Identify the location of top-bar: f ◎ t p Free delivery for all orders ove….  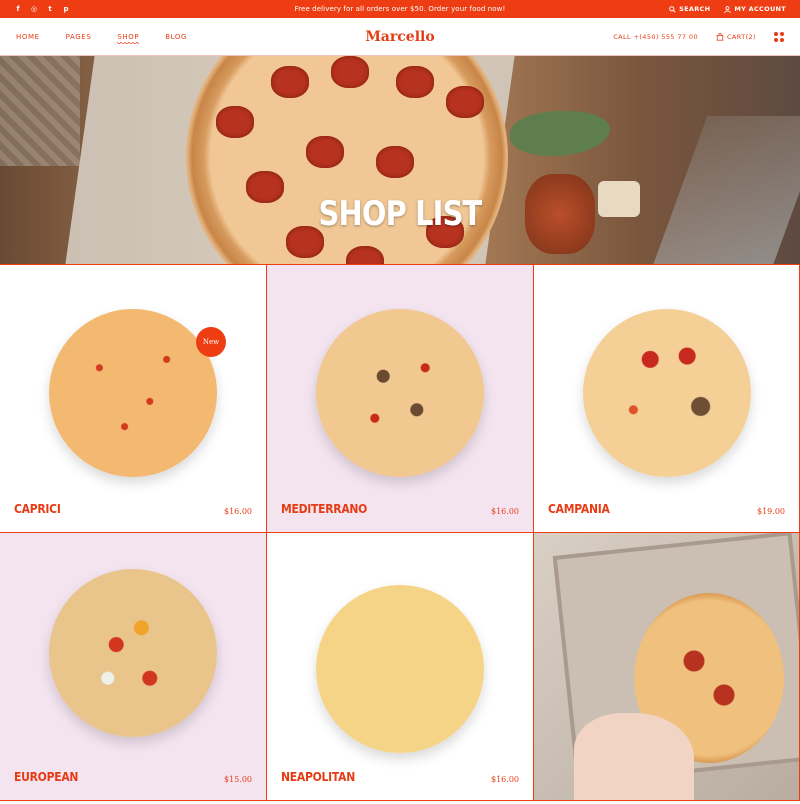
(400, 9).